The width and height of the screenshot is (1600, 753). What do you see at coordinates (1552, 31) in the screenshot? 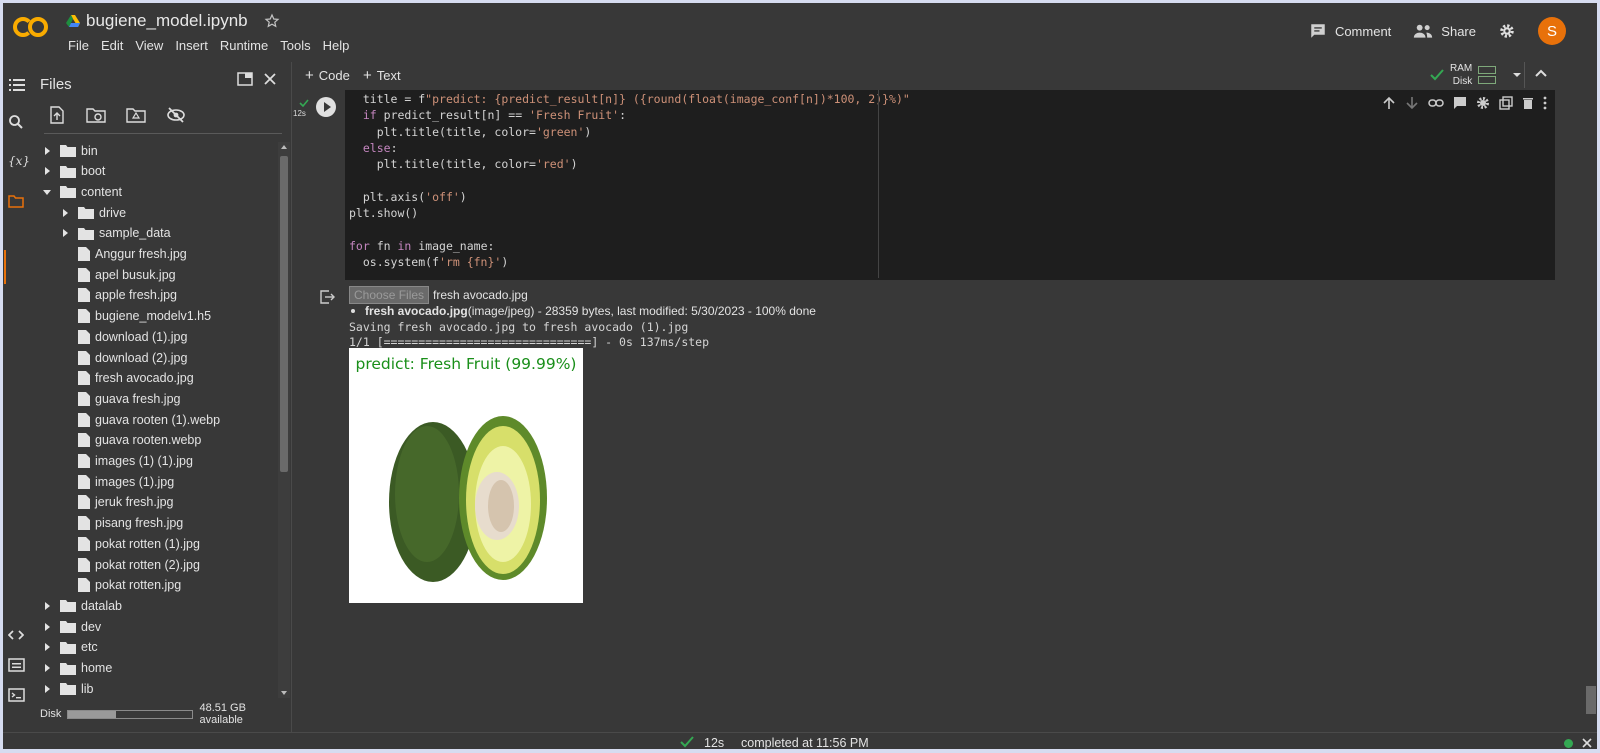
I see `user-avatar: S` at bounding box center [1552, 31].